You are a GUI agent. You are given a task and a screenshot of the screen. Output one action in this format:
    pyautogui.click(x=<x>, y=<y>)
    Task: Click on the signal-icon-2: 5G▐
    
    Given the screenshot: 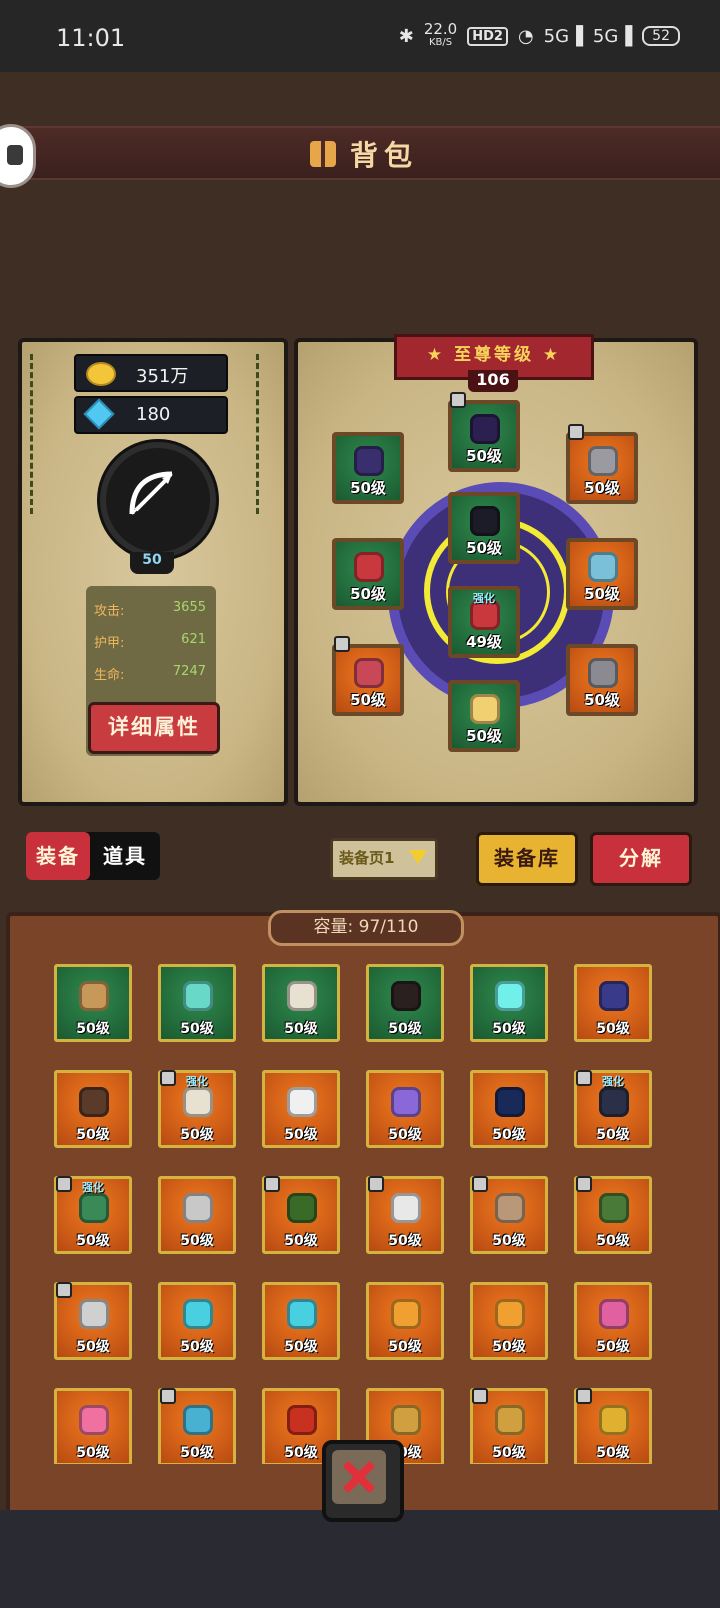 What is the action you would take?
    pyautogui.click(x=612, y=36)
    